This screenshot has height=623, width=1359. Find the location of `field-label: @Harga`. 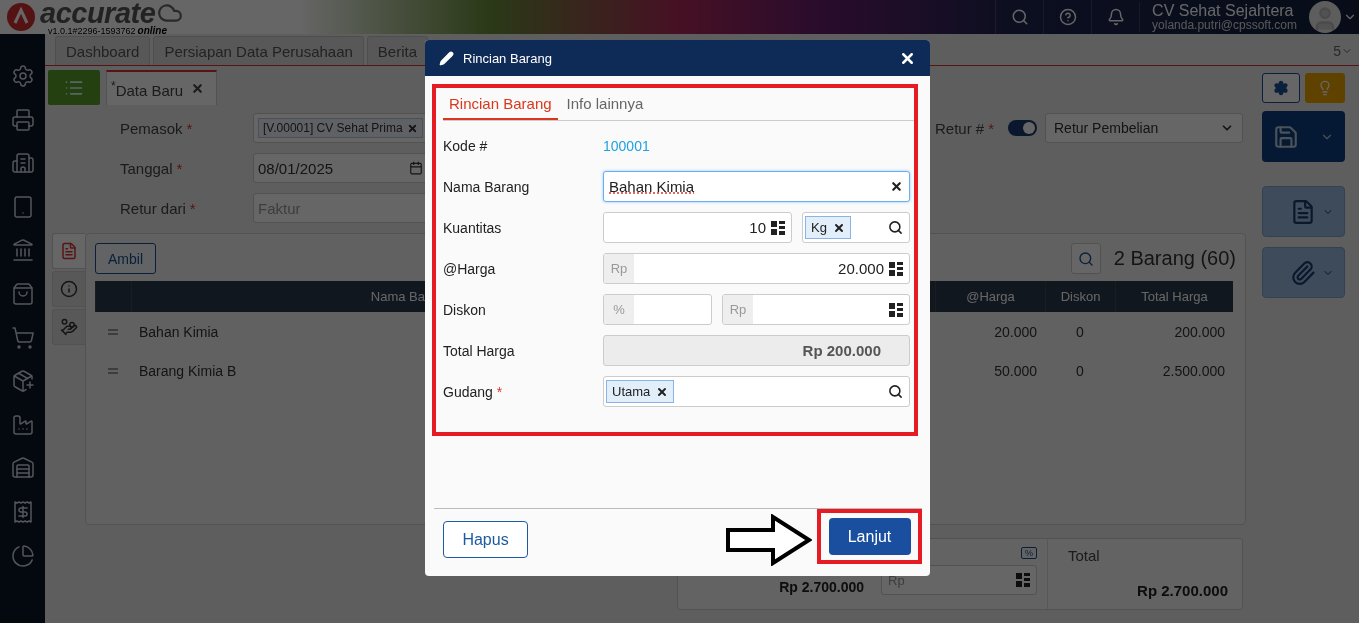

field-label: @Harga is located at coordinates (470, 268).